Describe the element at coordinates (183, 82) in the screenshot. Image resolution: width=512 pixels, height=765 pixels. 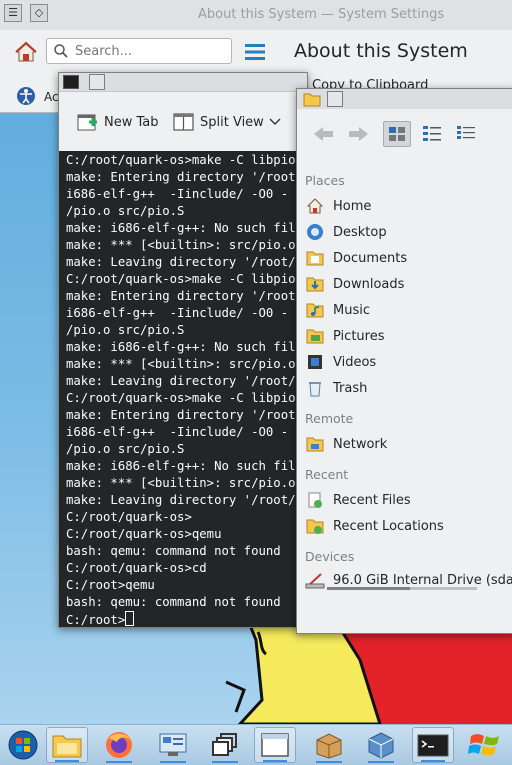
I see `terminal-titlebar` at that location.